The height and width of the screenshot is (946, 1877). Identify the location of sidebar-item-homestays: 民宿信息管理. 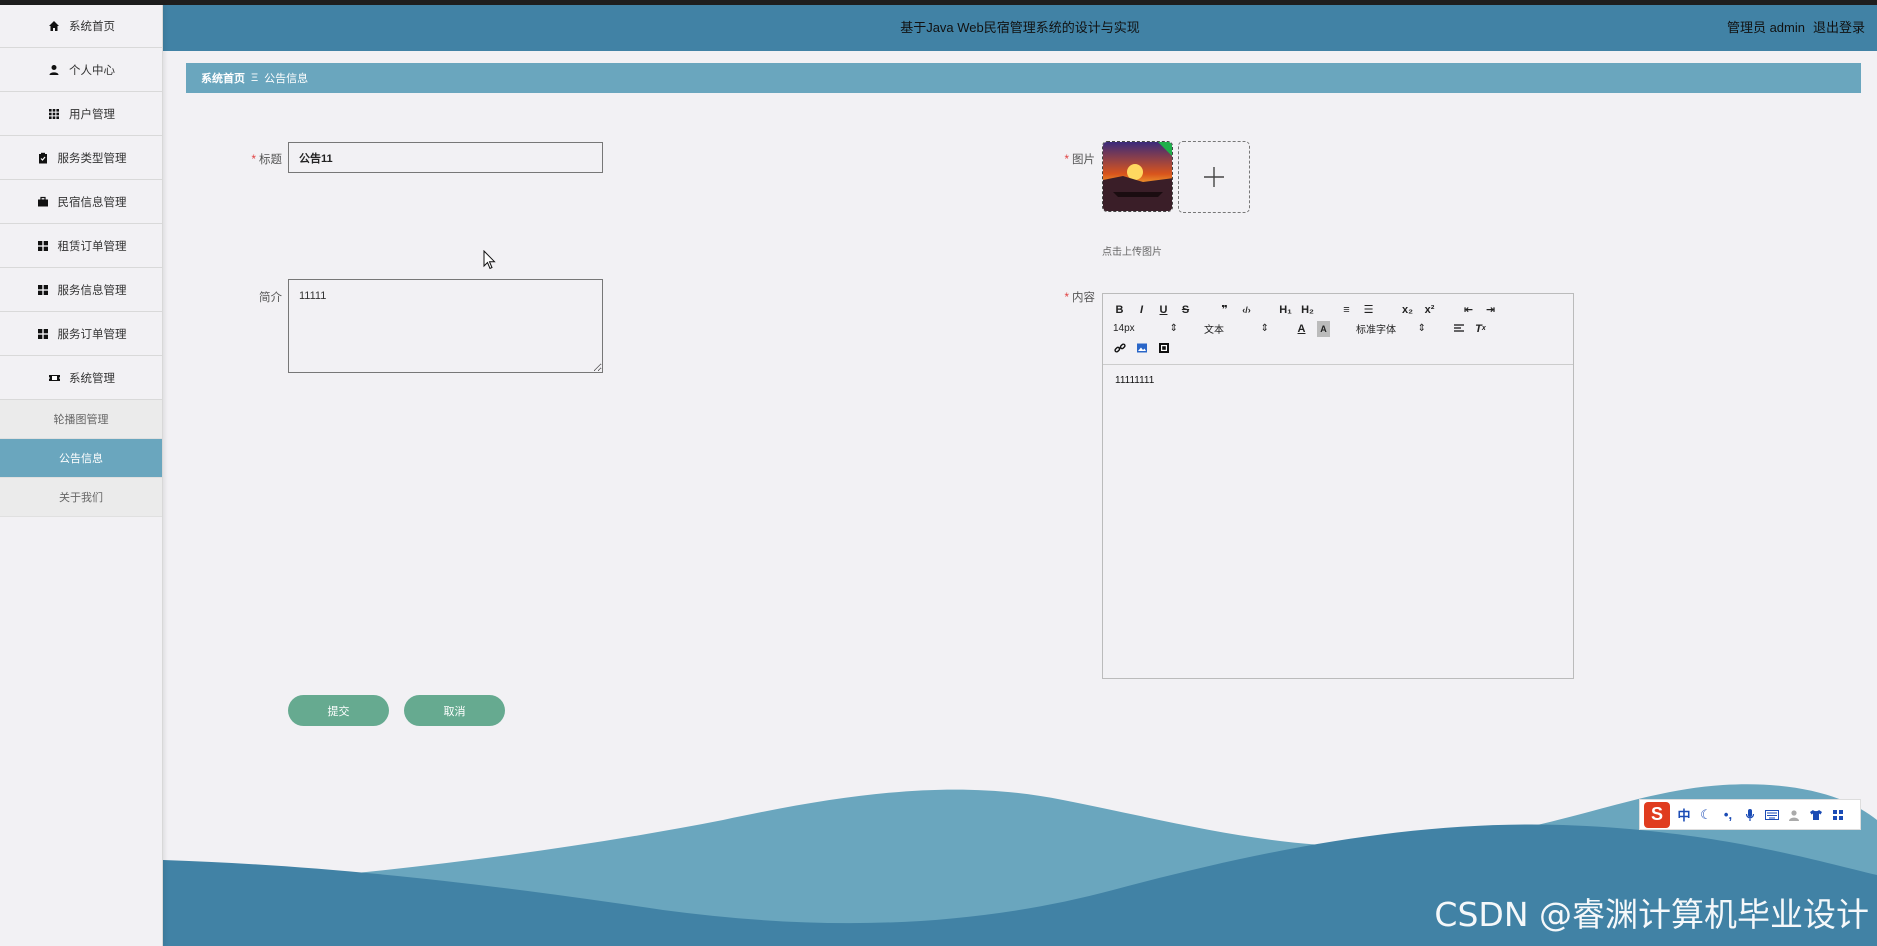
(81, 202).